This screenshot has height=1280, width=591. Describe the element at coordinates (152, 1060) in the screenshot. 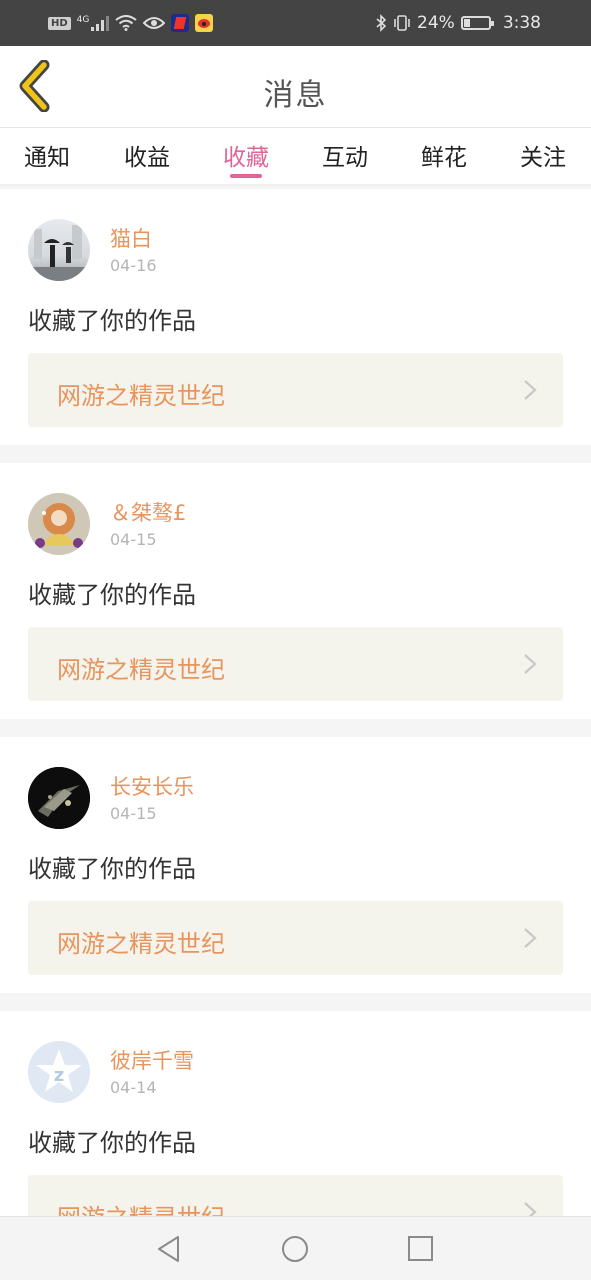

I see `username: 彼岸千雪` at that location.